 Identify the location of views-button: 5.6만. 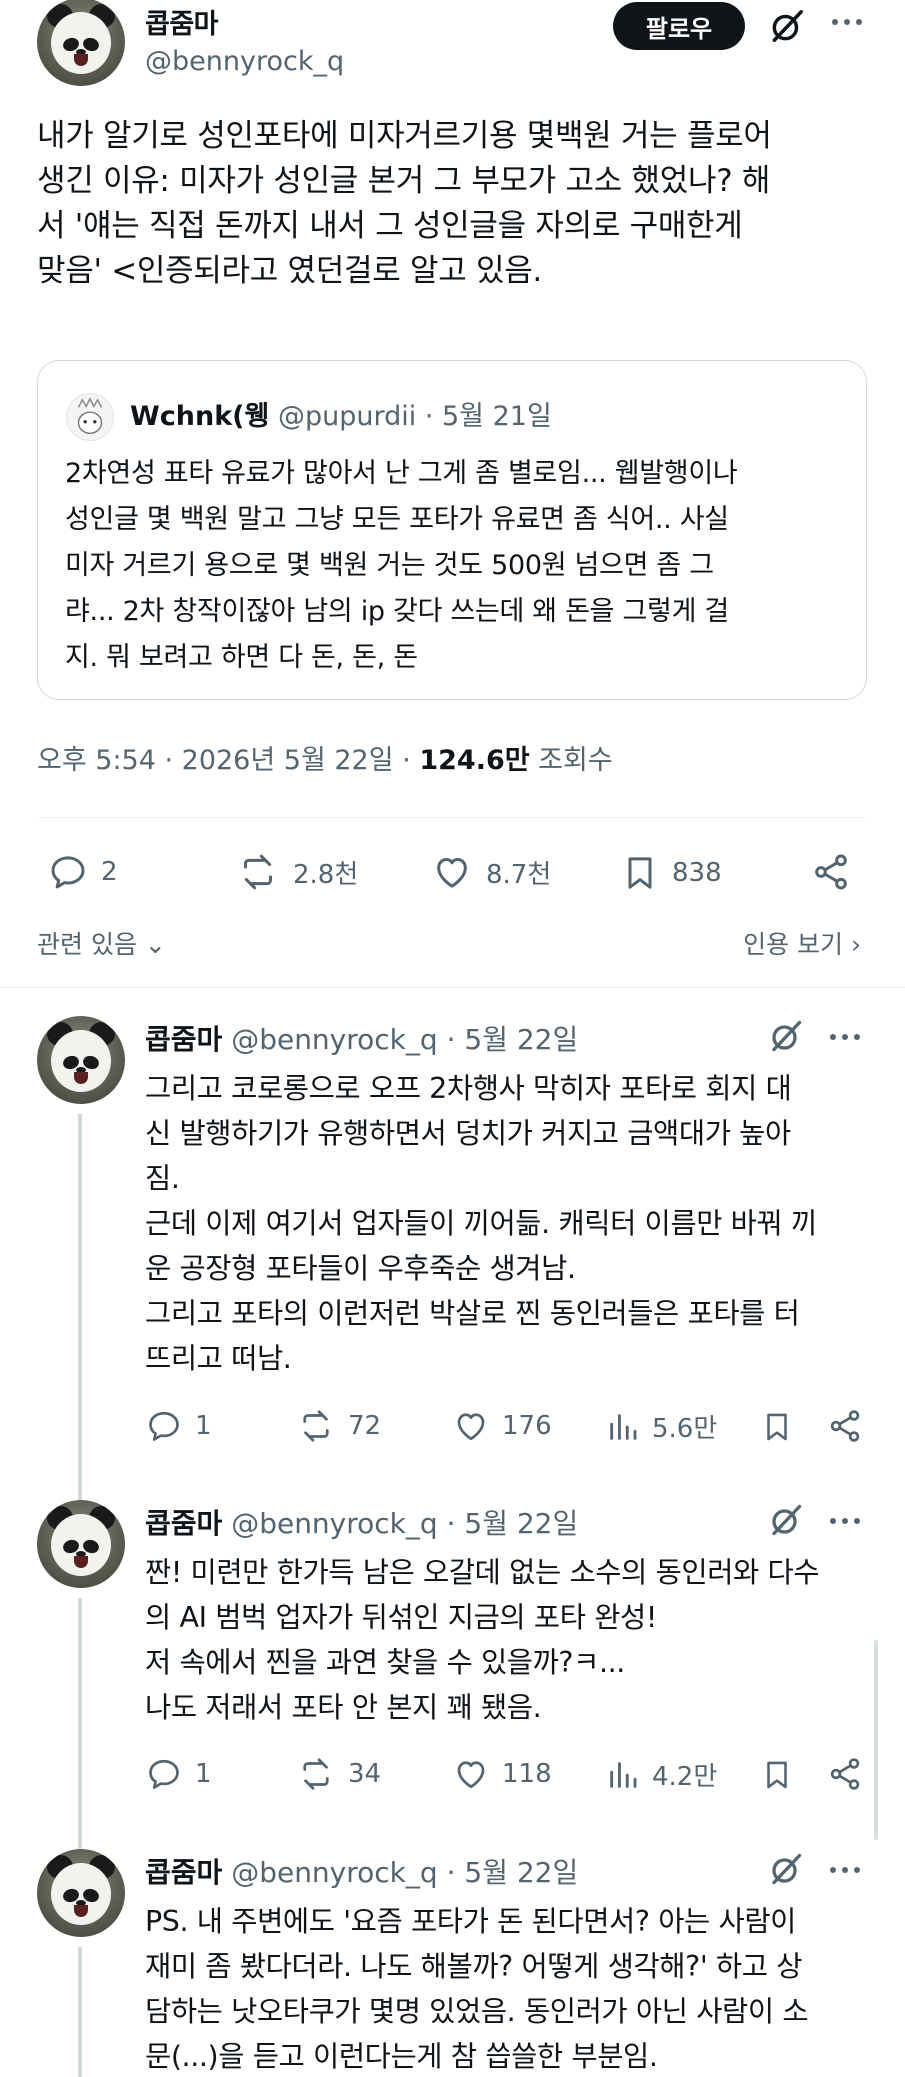
(661, 1426).